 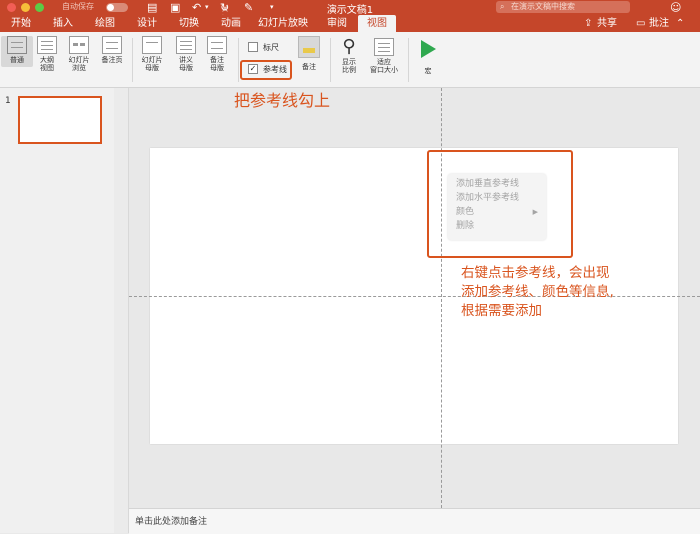 I want to click on notes-page-icon, so click(x=112, y=45).